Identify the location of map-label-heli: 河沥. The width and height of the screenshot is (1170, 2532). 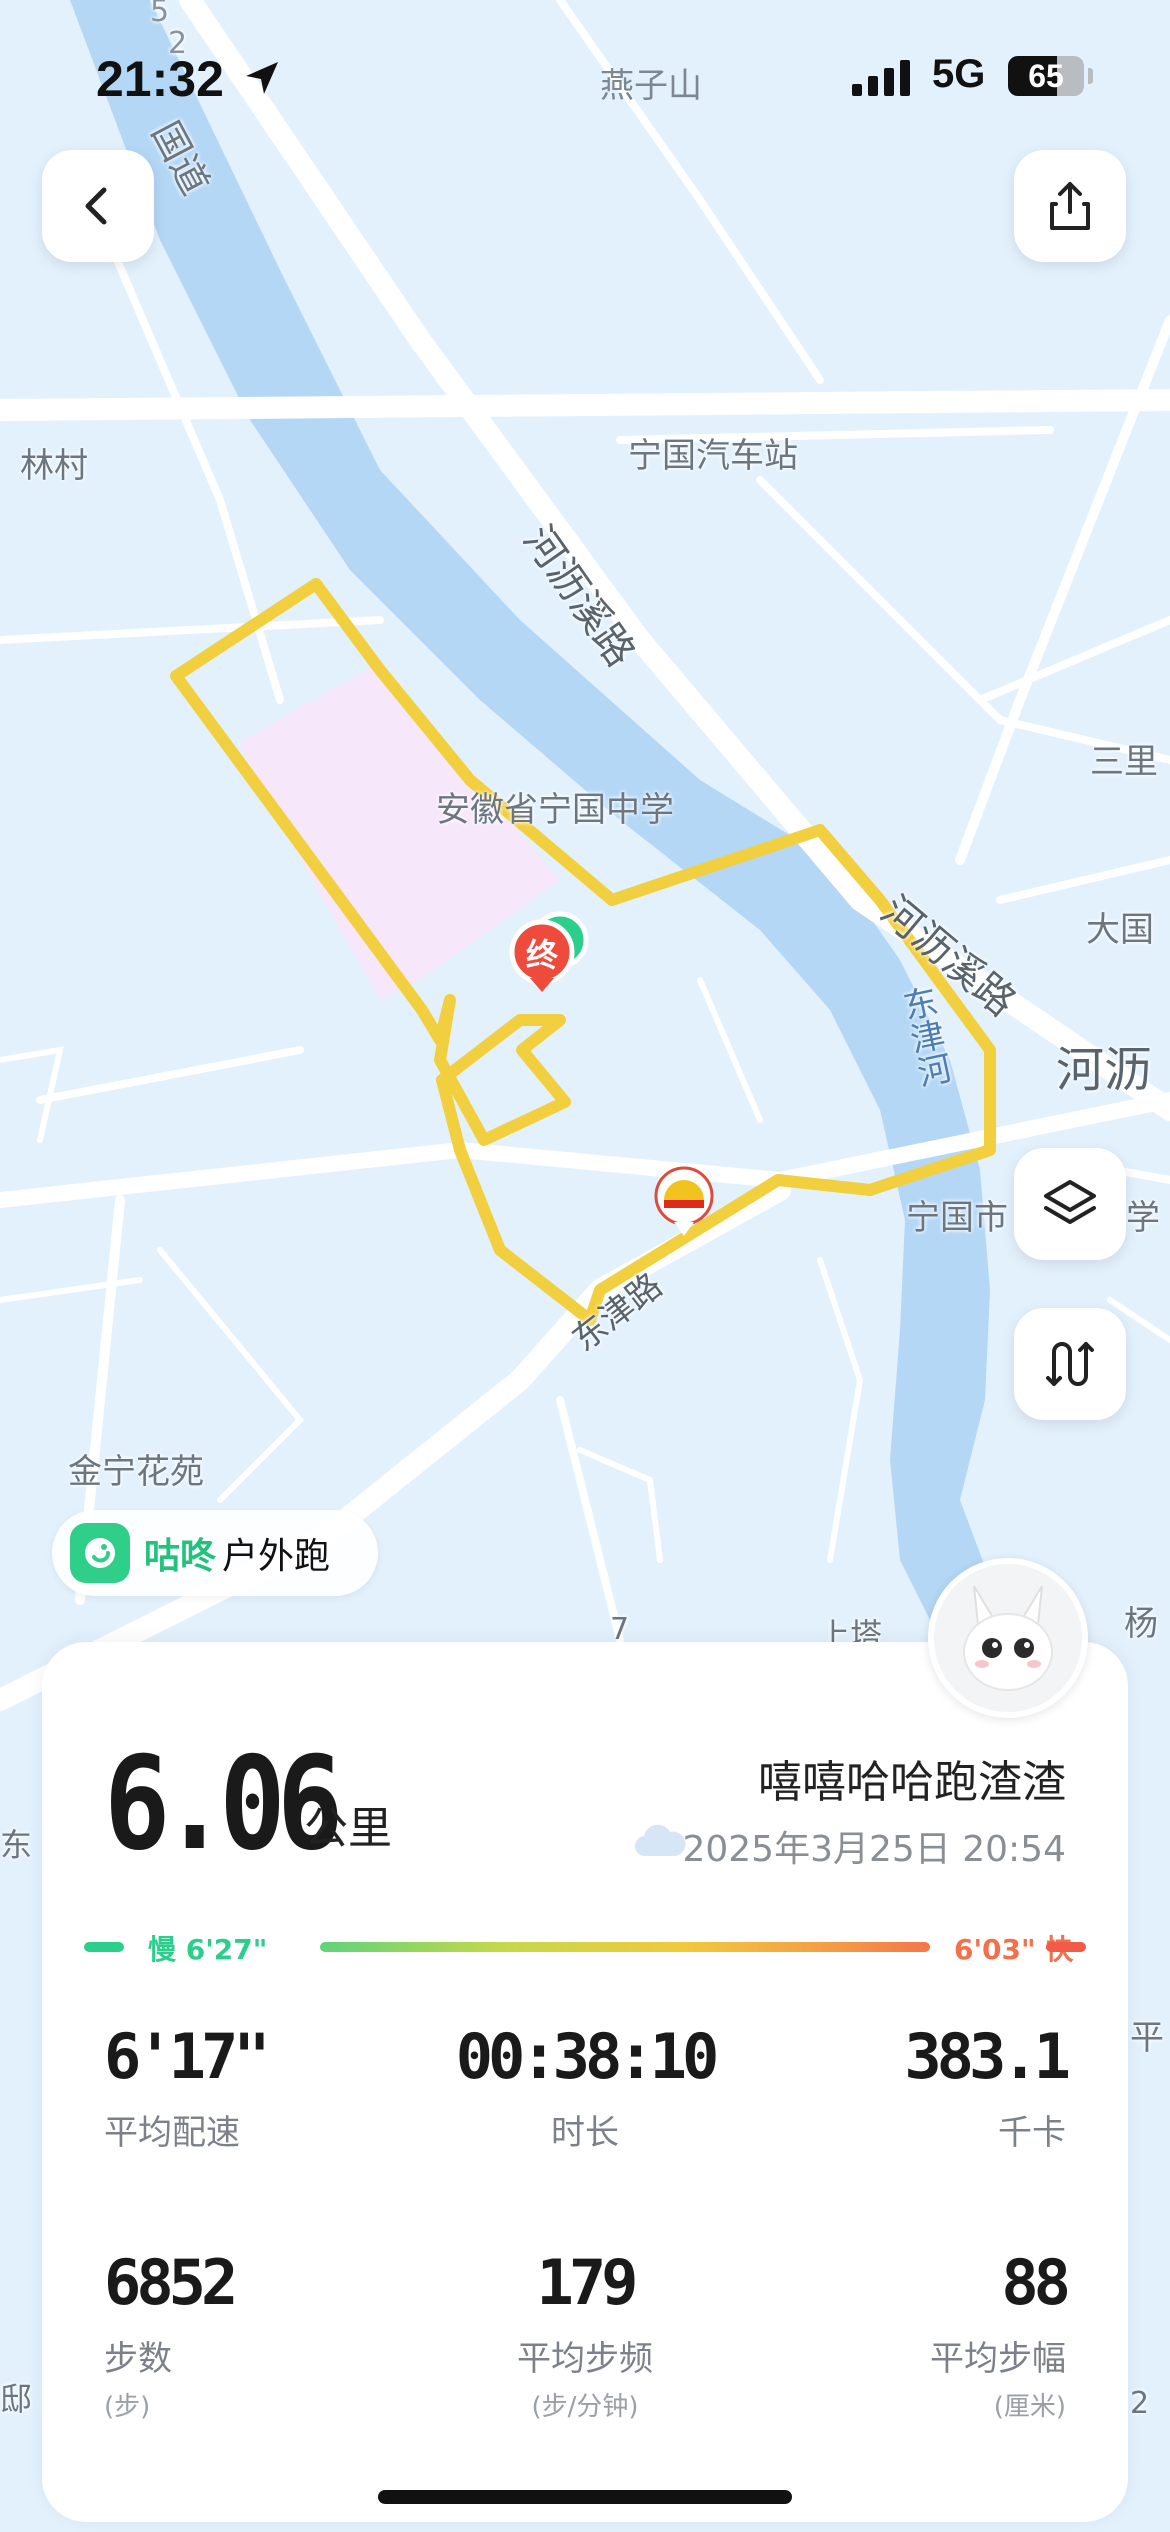
(1104, 1070).